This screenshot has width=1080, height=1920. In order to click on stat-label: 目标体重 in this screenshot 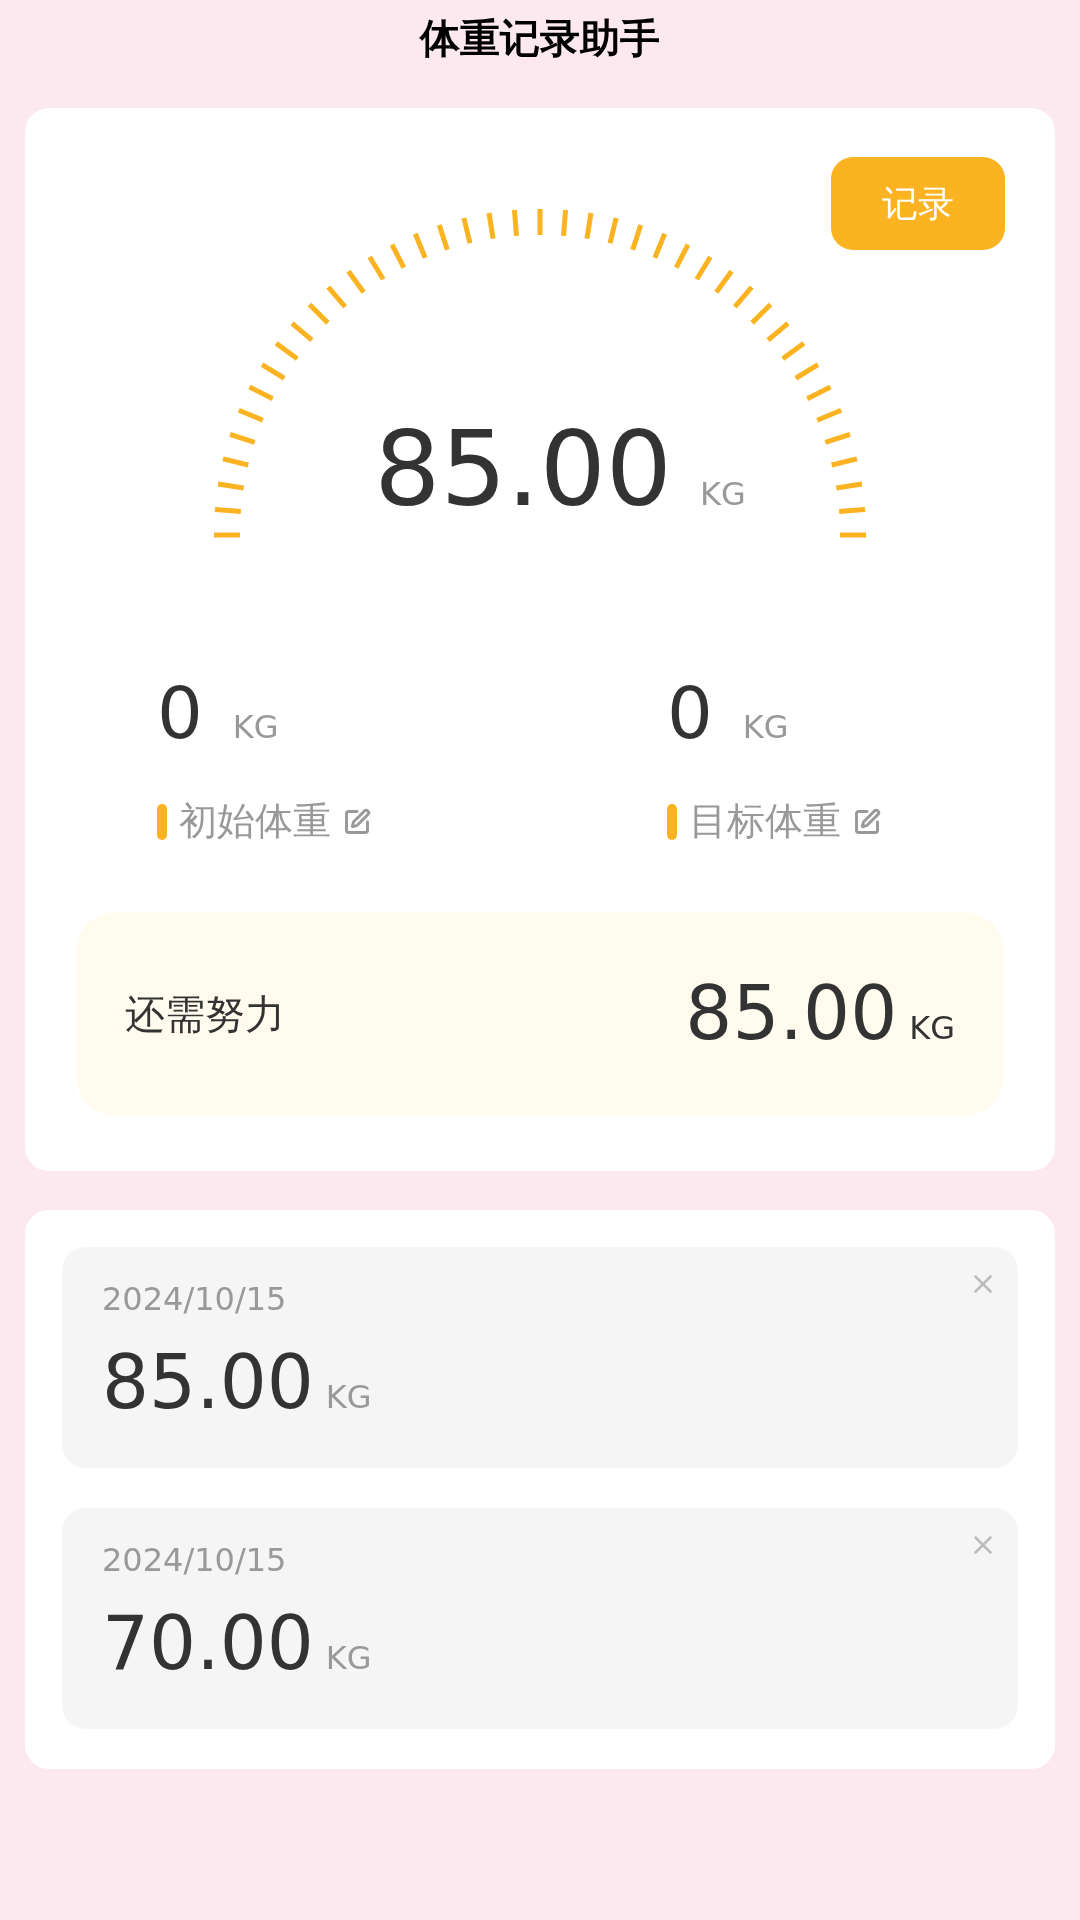, I will do `click(765, 821)`.